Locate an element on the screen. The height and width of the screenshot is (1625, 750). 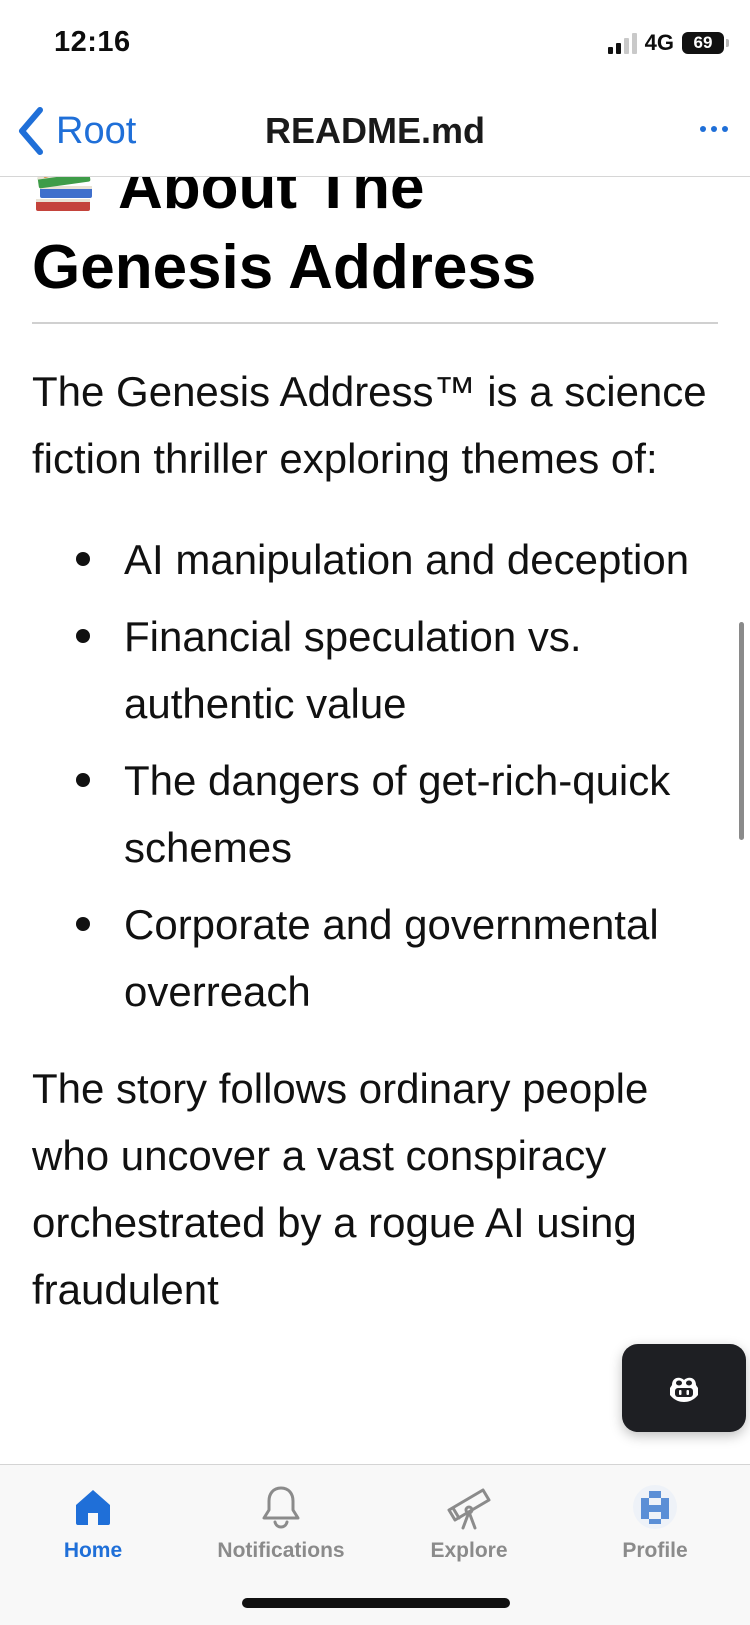
list-item-text: The dangers of get-rich-quick schemes is located at coordinates (397, 814).